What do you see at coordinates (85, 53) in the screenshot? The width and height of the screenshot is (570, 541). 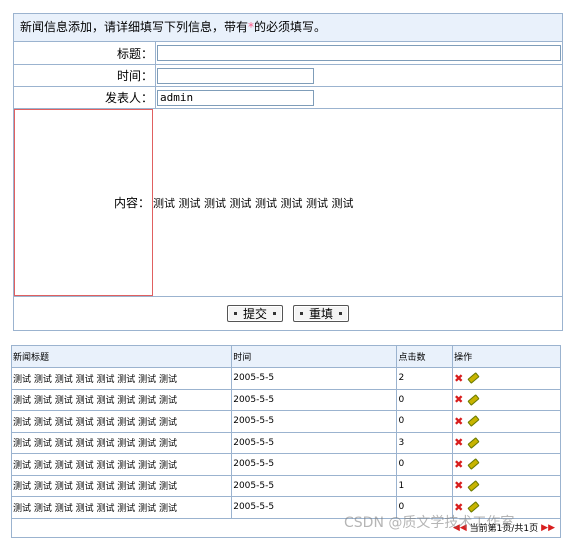 I see `title-label: 标题：` at bounding box center [85, 53].